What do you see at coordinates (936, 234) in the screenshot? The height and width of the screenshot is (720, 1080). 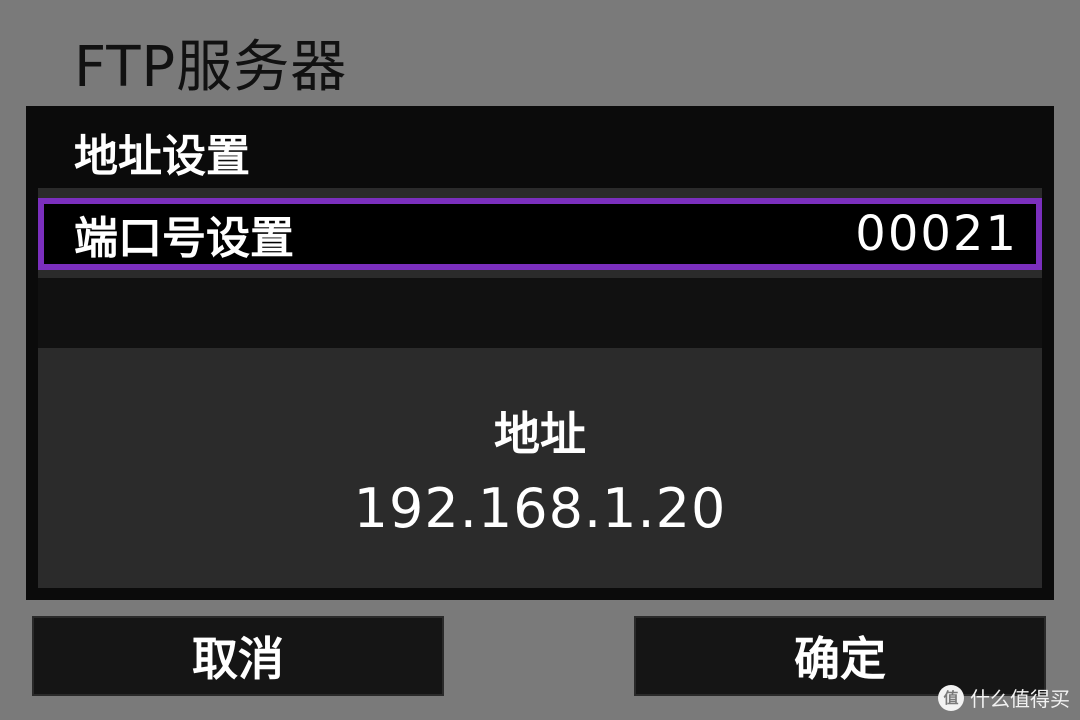 I see `port-number-value: 00021` at bounding box center [936, 234].